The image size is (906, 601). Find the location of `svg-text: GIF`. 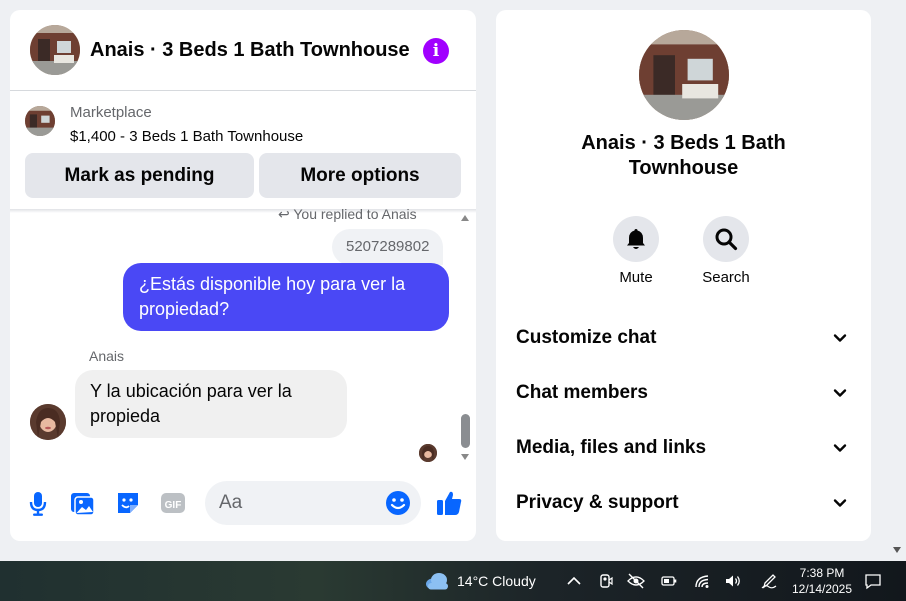

svg-text: GIF is located at coordinates (173, 505).